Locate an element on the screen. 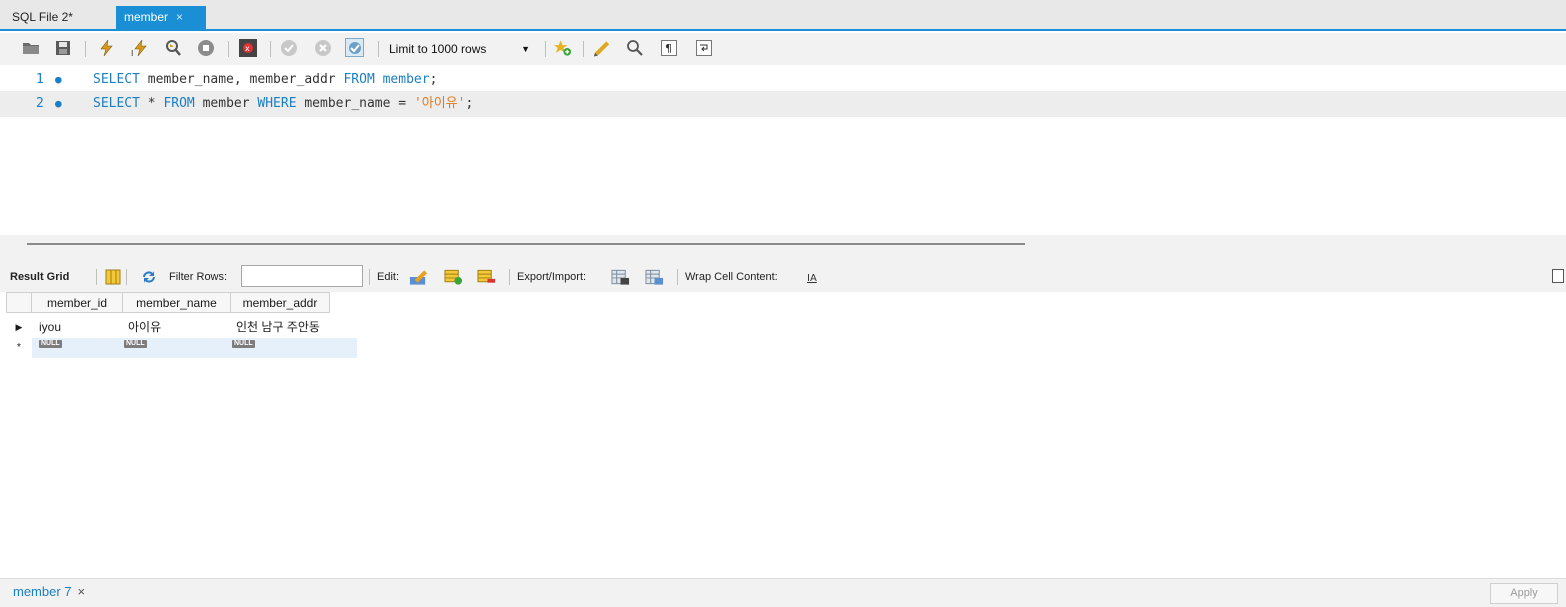 The width and height of the screenshot is (1566, 607). table-row: ▶ iyou 아이유 인천 남구 주안동 is located at coordinates (181, 327).